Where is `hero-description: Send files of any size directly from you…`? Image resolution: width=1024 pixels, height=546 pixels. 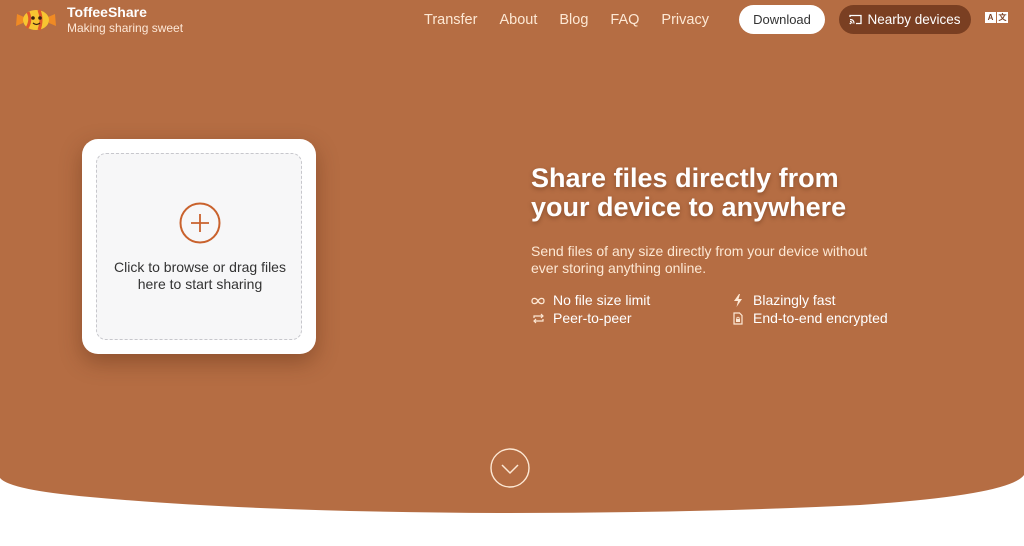
hero-description: Send files of any size directly from you… is located at coordinates (711, 260).